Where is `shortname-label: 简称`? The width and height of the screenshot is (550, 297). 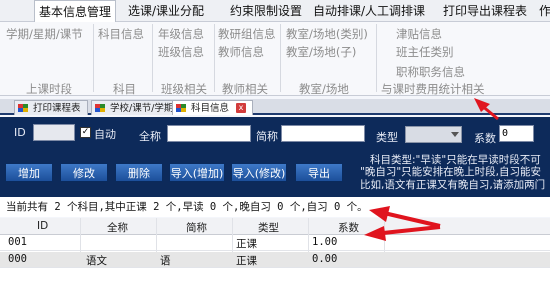
shortname-label: 简称 is located at coordinates (267, 136).